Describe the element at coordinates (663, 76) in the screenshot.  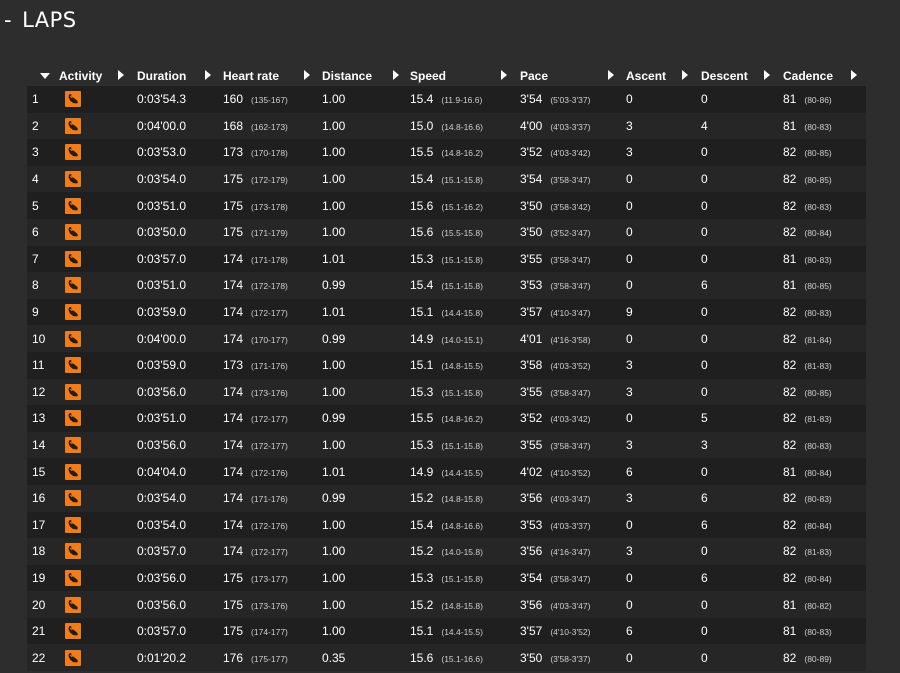
I see `column-header-ascent: Ascent` at that location.